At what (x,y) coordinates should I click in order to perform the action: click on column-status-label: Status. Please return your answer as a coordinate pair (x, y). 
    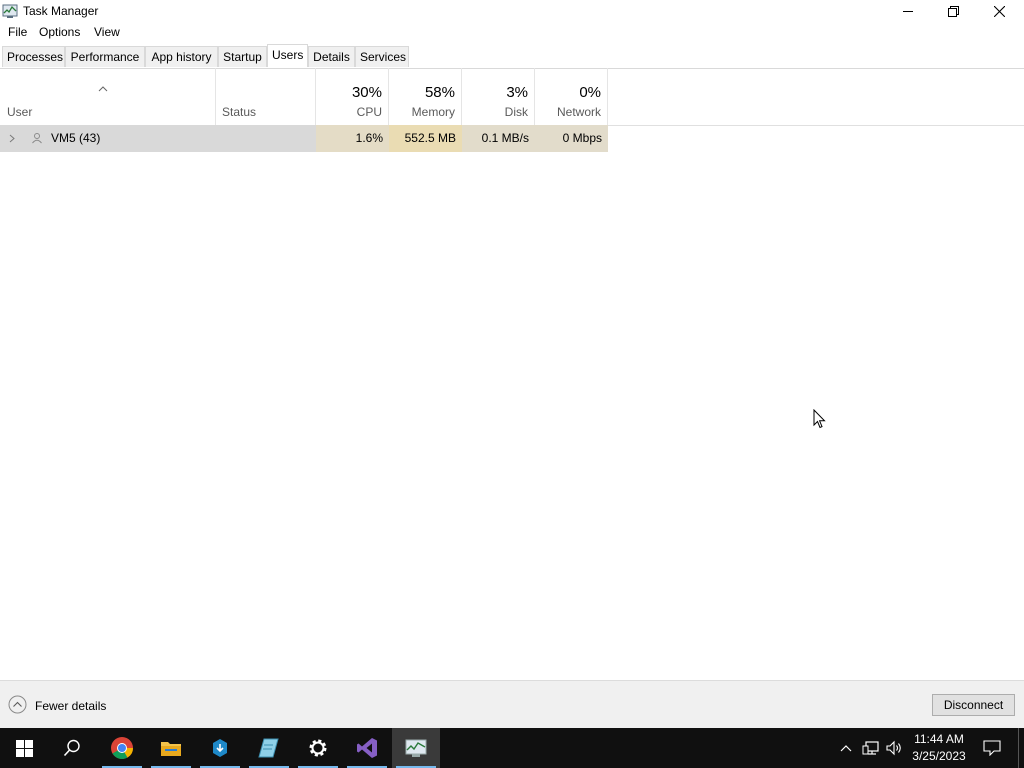
    Looking at the image, I should click on (239, 112).